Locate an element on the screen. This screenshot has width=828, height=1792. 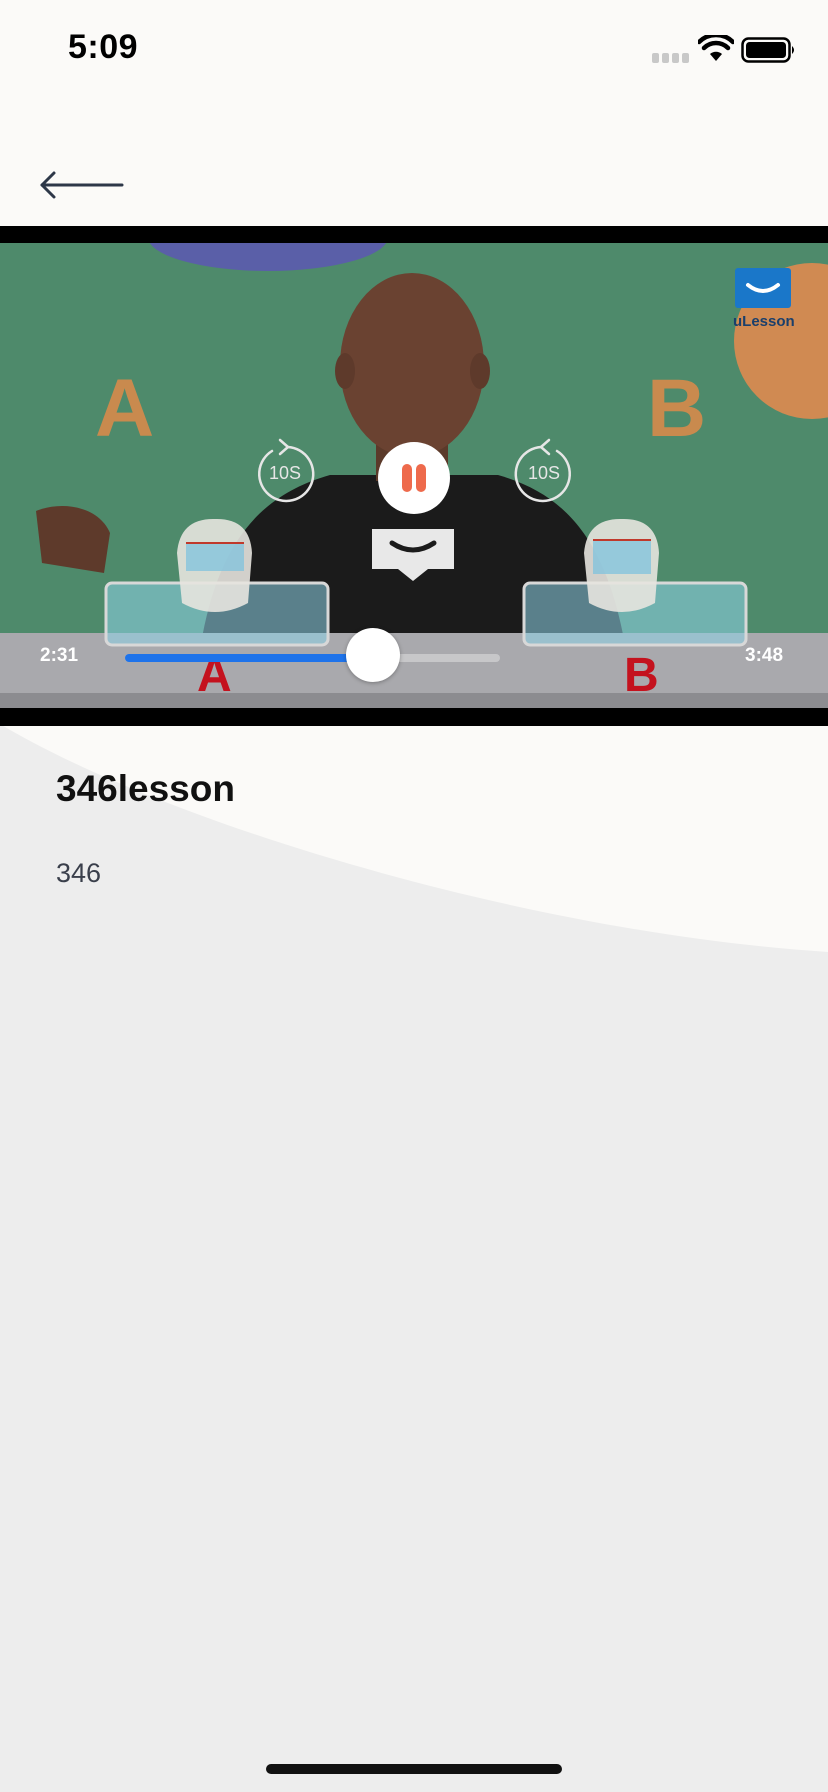
lesson-title: 346lesson is located at coordinates (145, 788).